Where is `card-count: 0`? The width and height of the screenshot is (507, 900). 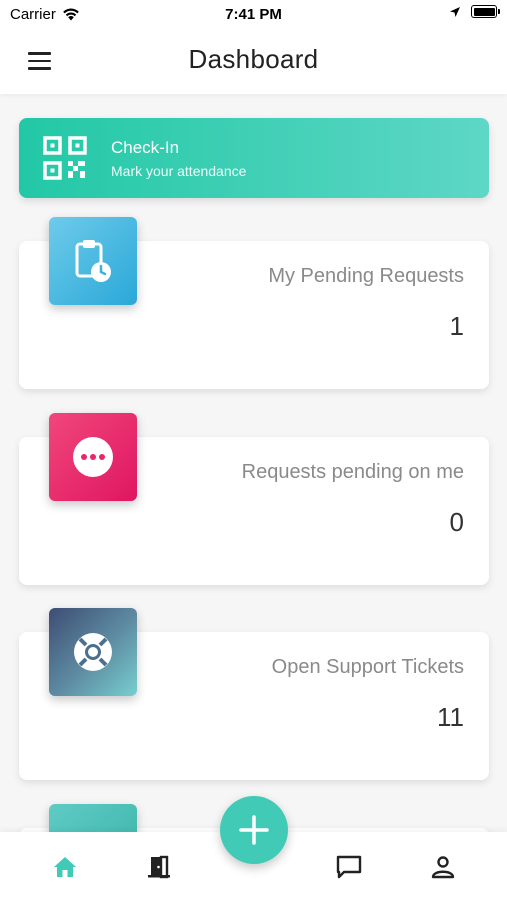 card-count: 0 is located at coordinates (456, 522).